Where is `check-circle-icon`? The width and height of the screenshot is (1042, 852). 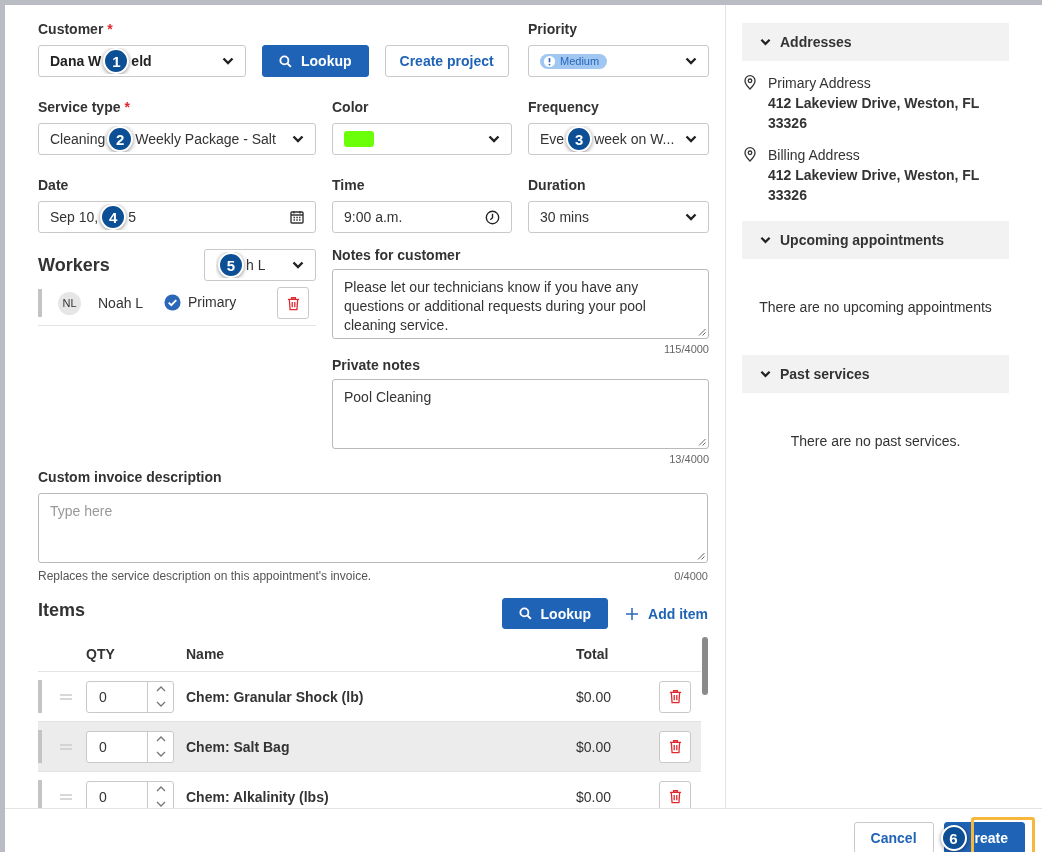
check-circle-icon is located at coordinates (172, 302).